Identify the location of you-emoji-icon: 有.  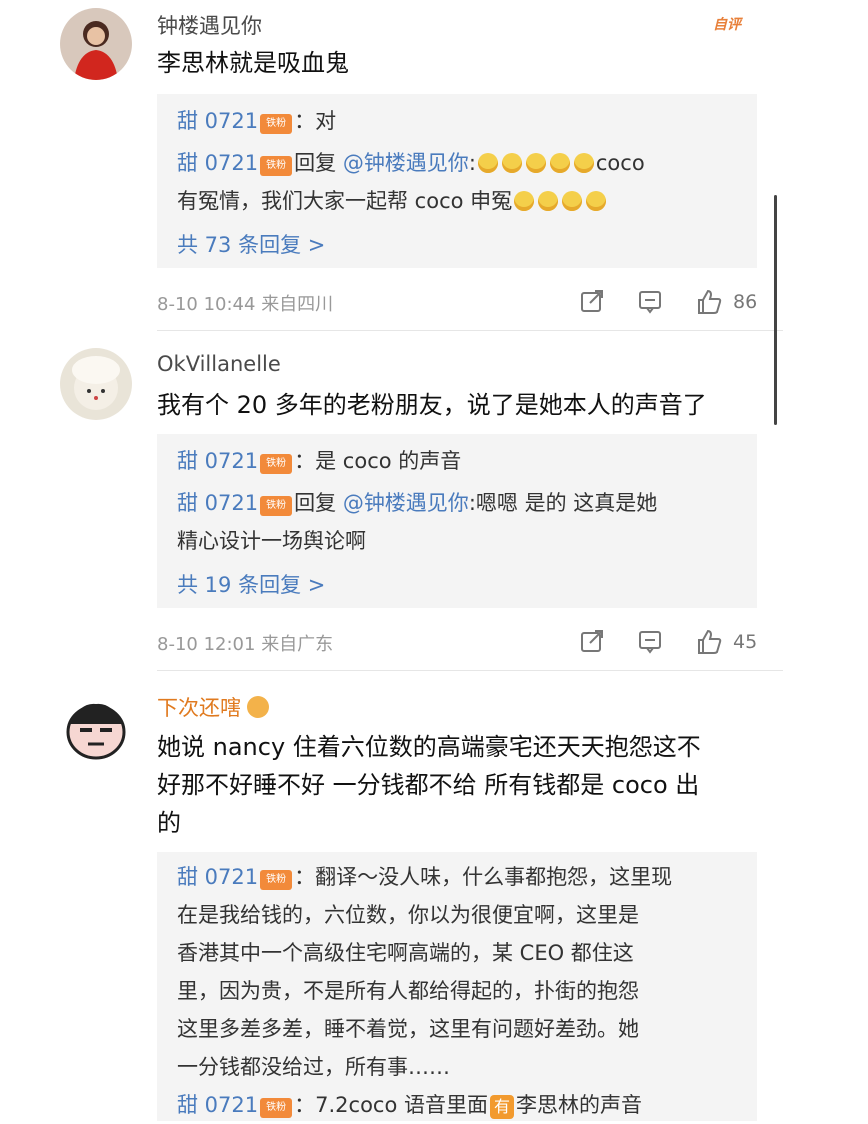
(502, 1107).